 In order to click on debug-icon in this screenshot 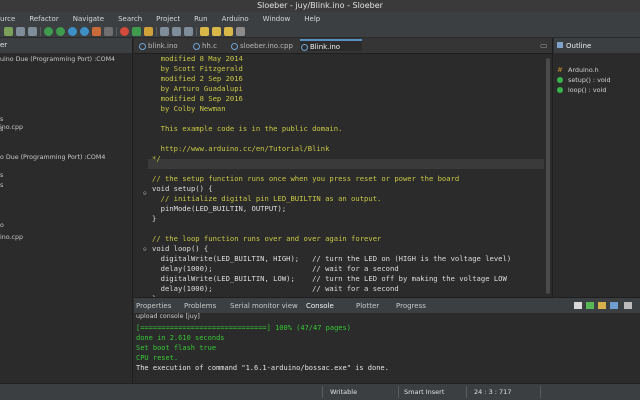, I will do `click(124, 31)`.